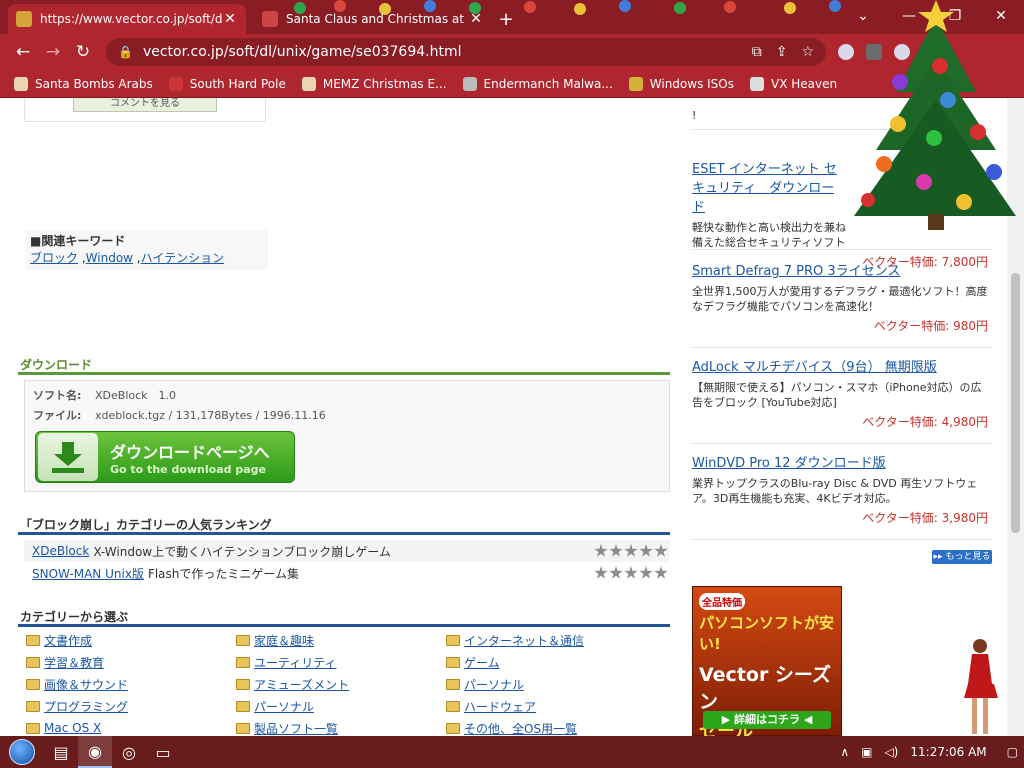  Describe the element at coordinates (1001, 16) in the screenshot. I see `close-window-button: ✕` at that location.